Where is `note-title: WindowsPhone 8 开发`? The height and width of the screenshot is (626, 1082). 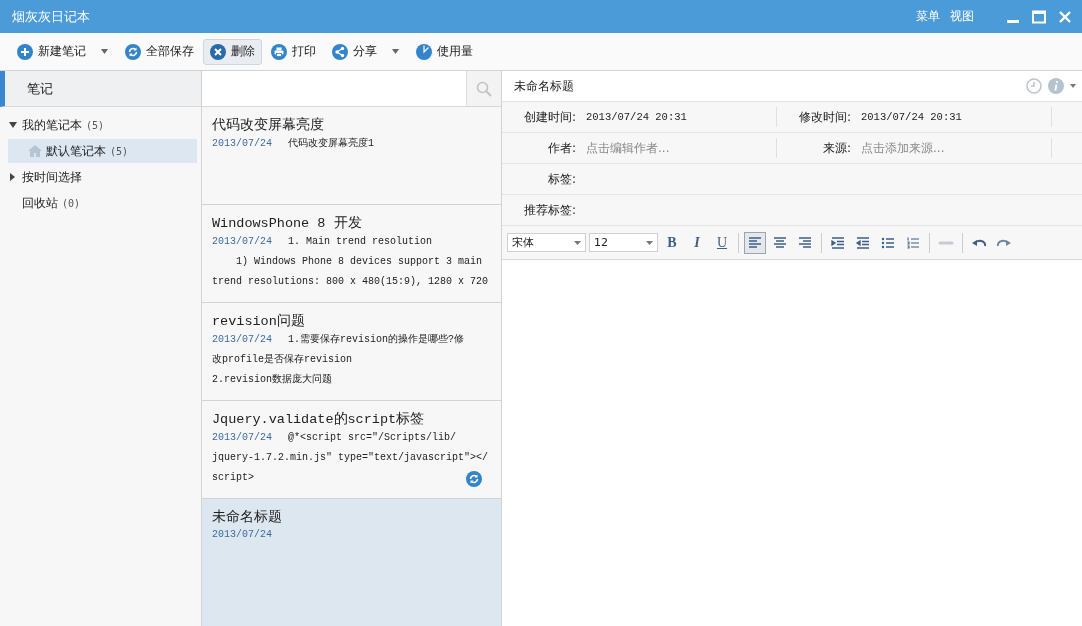
note-title: WindowsPhone 8 开发 is located at coordinates (287, 223).